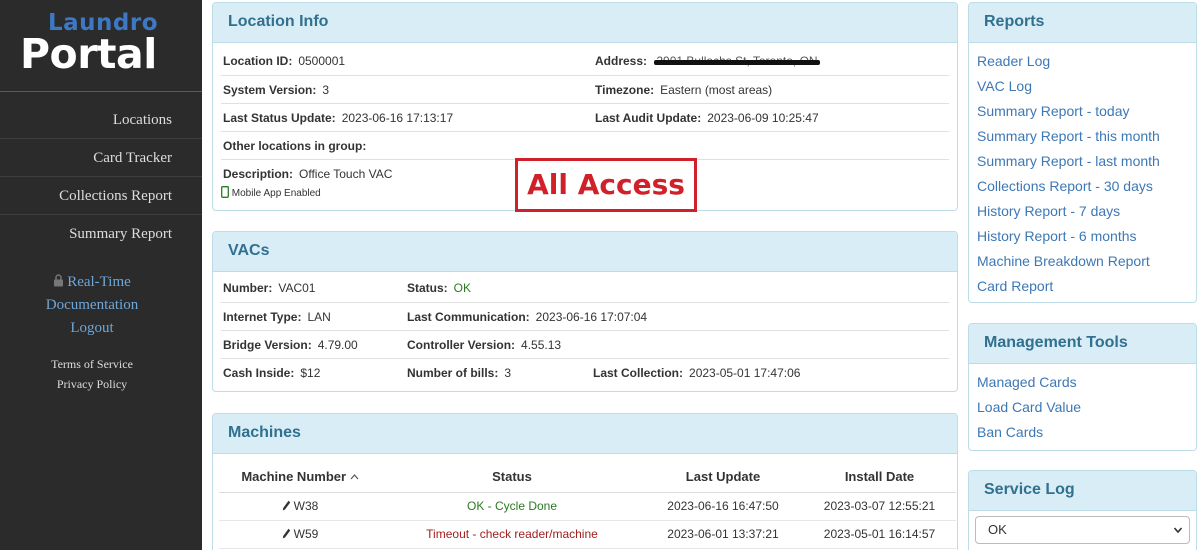 The width and height of the screenshot is (1199, 550). What do you see at coordinates (585, 145) in the screenshot?
I see `info-row: Other locations in group:` at bounding box center [585, 145].